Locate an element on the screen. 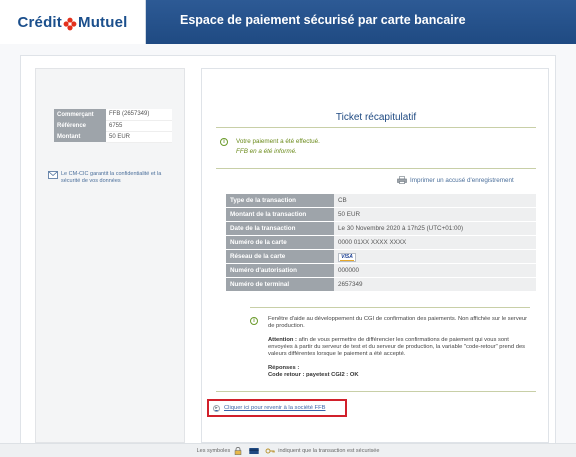 Image resolution: width=576 pixels, height=457 pixels. transaction-type-label: Type de la transaction is located at coordinates (280, 200).